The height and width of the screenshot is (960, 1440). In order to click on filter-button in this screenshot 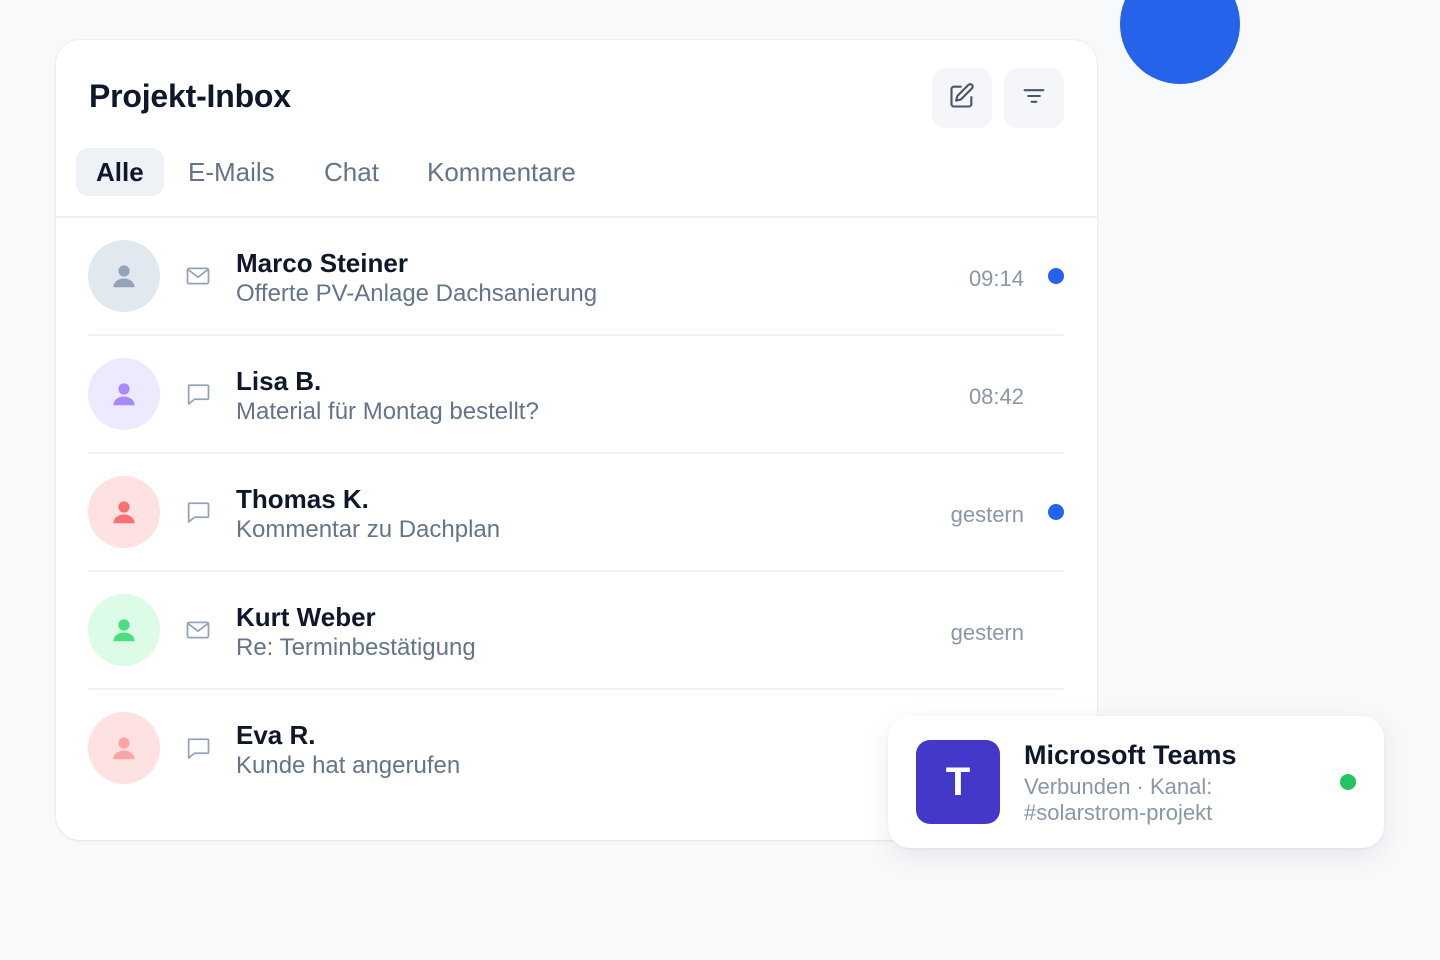, I will do `click(1034, 98)`.